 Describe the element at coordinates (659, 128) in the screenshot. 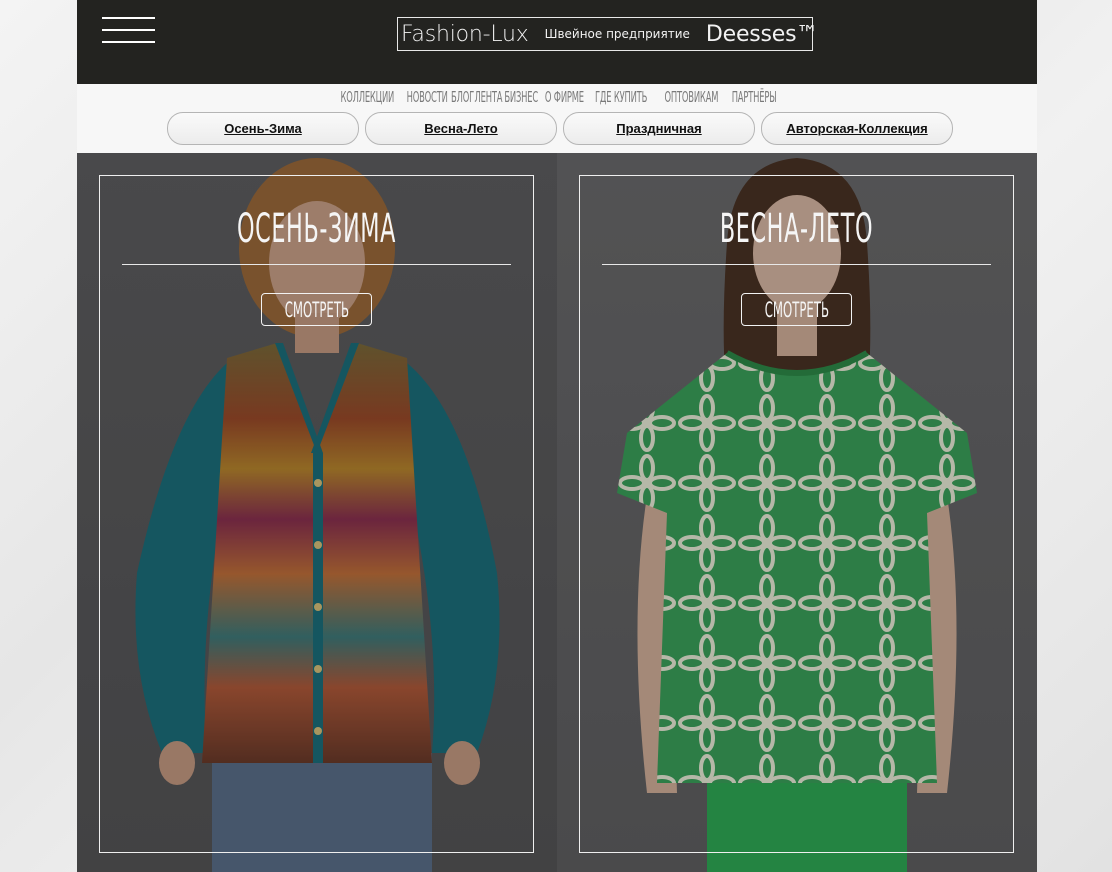

I see `pill-festive: Праздничная` at that location.